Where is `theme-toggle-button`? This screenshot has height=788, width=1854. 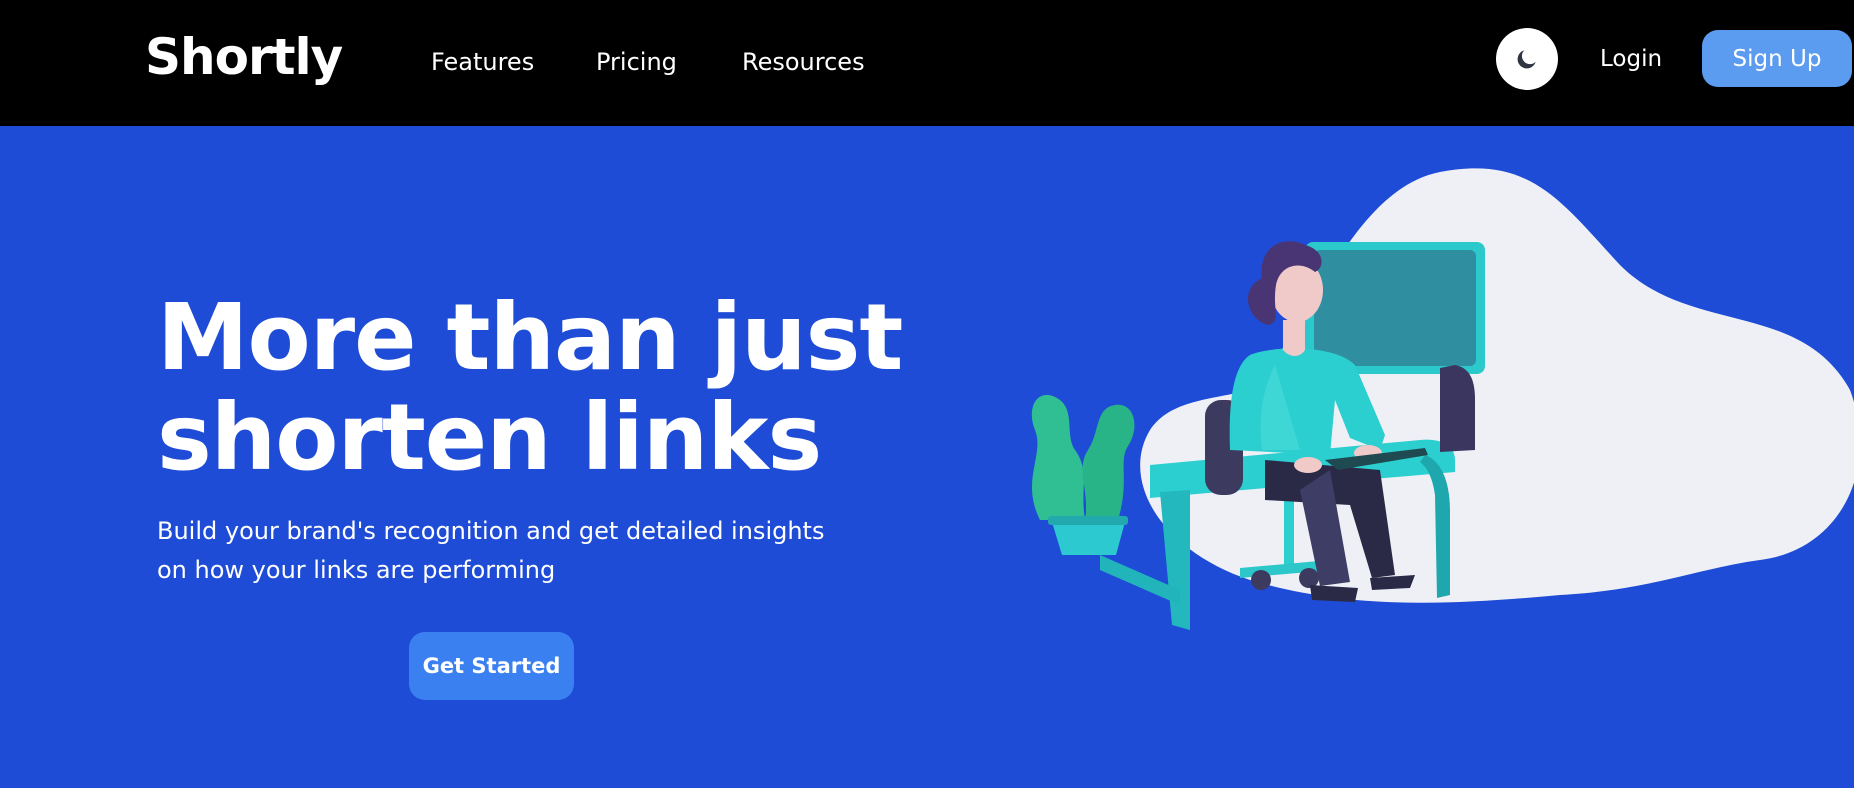
theme-toggle-button is located at coordinates (1527, 59).